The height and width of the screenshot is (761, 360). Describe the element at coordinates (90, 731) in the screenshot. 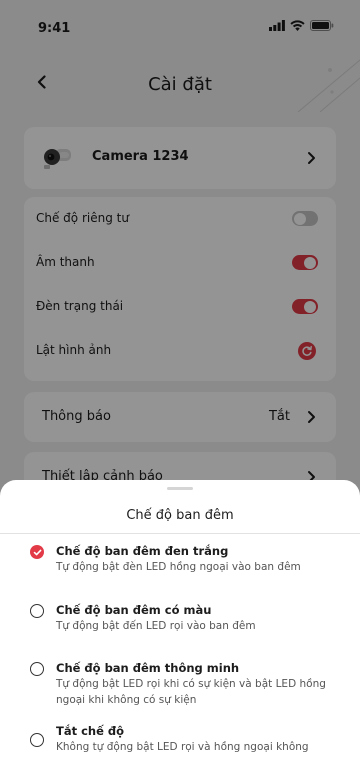

I see `option-title: Tắt chế độ` at that location.